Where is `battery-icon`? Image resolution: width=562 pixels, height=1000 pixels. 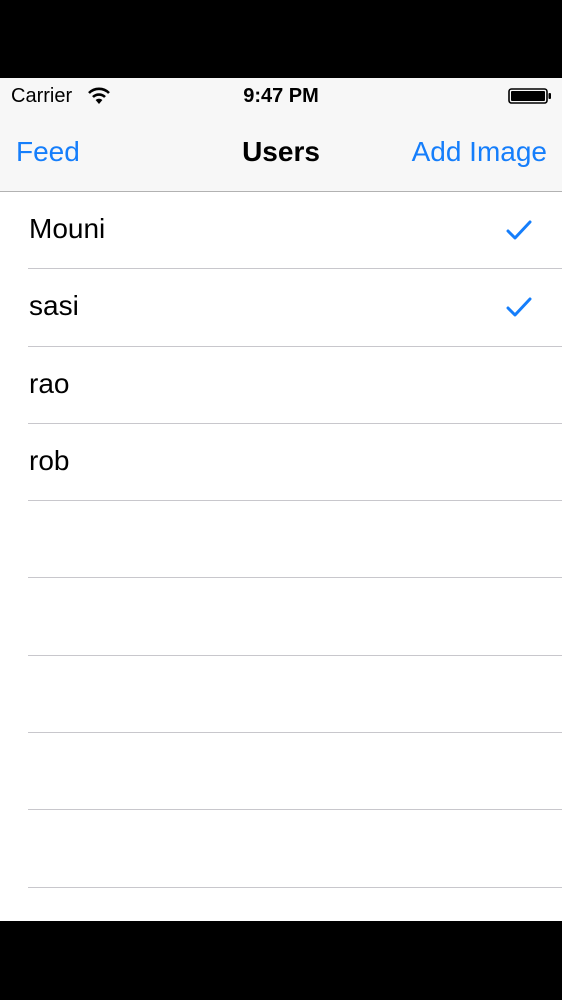
battery-icon is located at coordinates (529, 96).